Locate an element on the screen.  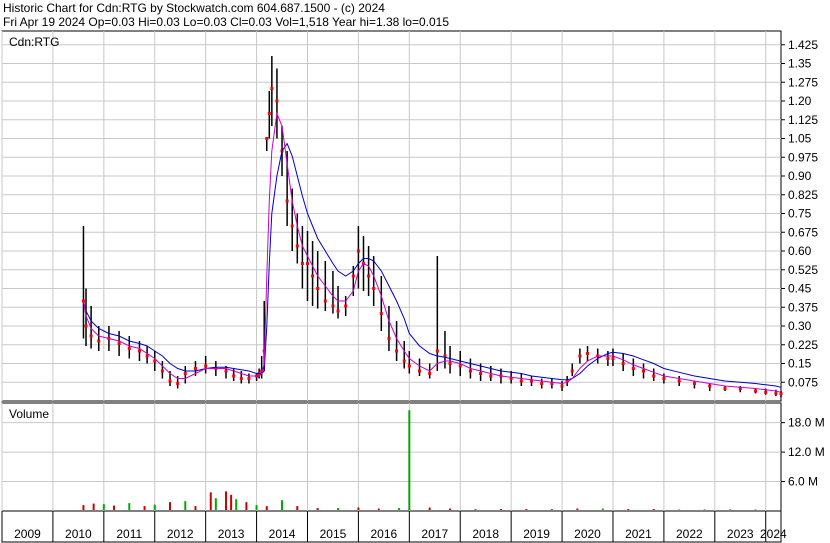
price-tick-label: 1.20 is located at coordinates (800, 101).